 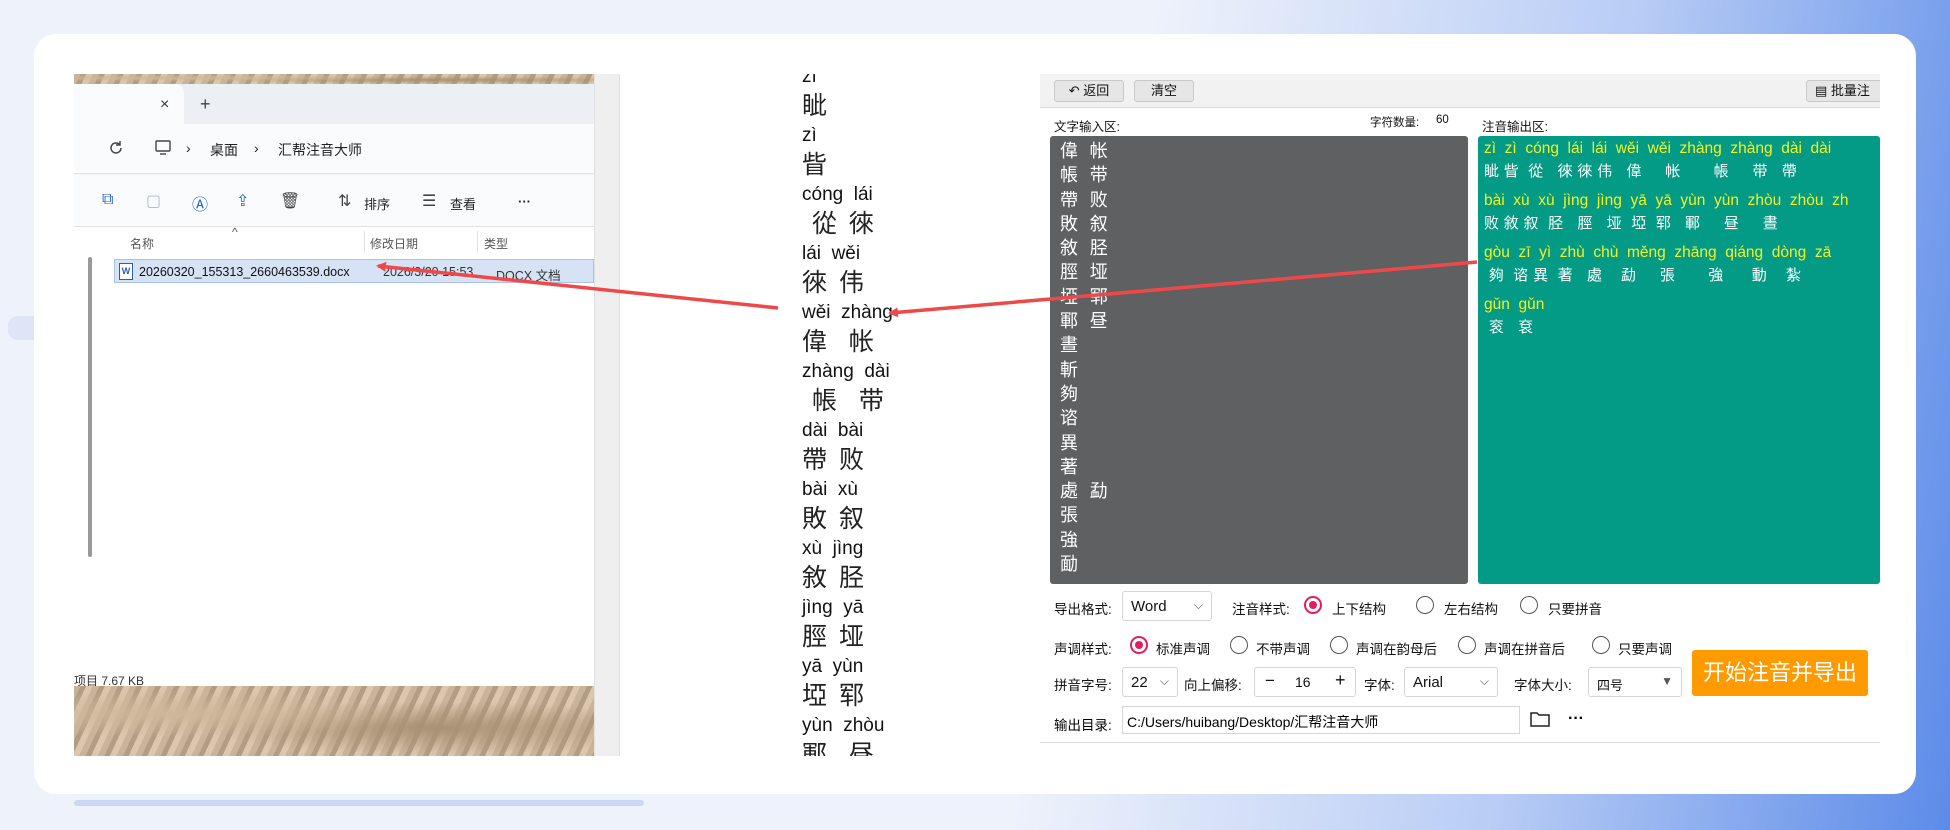 I want to click on document-icon: ▤, so click(x=1823, y=90).